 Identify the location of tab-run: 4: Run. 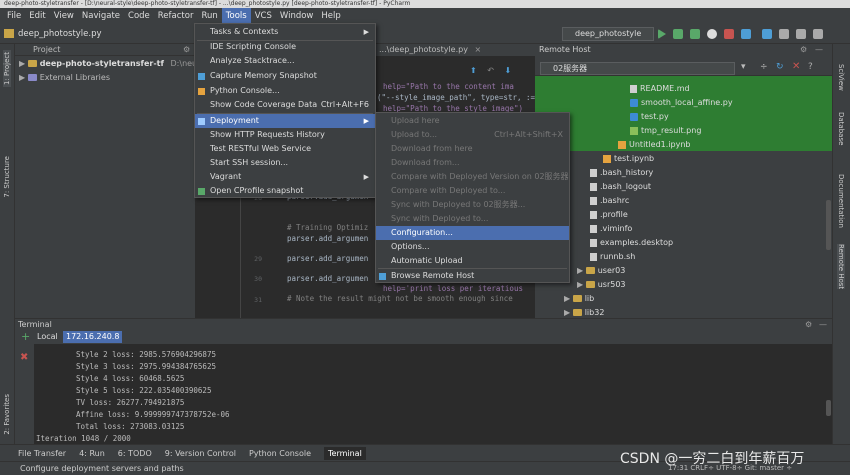
(92, 453).